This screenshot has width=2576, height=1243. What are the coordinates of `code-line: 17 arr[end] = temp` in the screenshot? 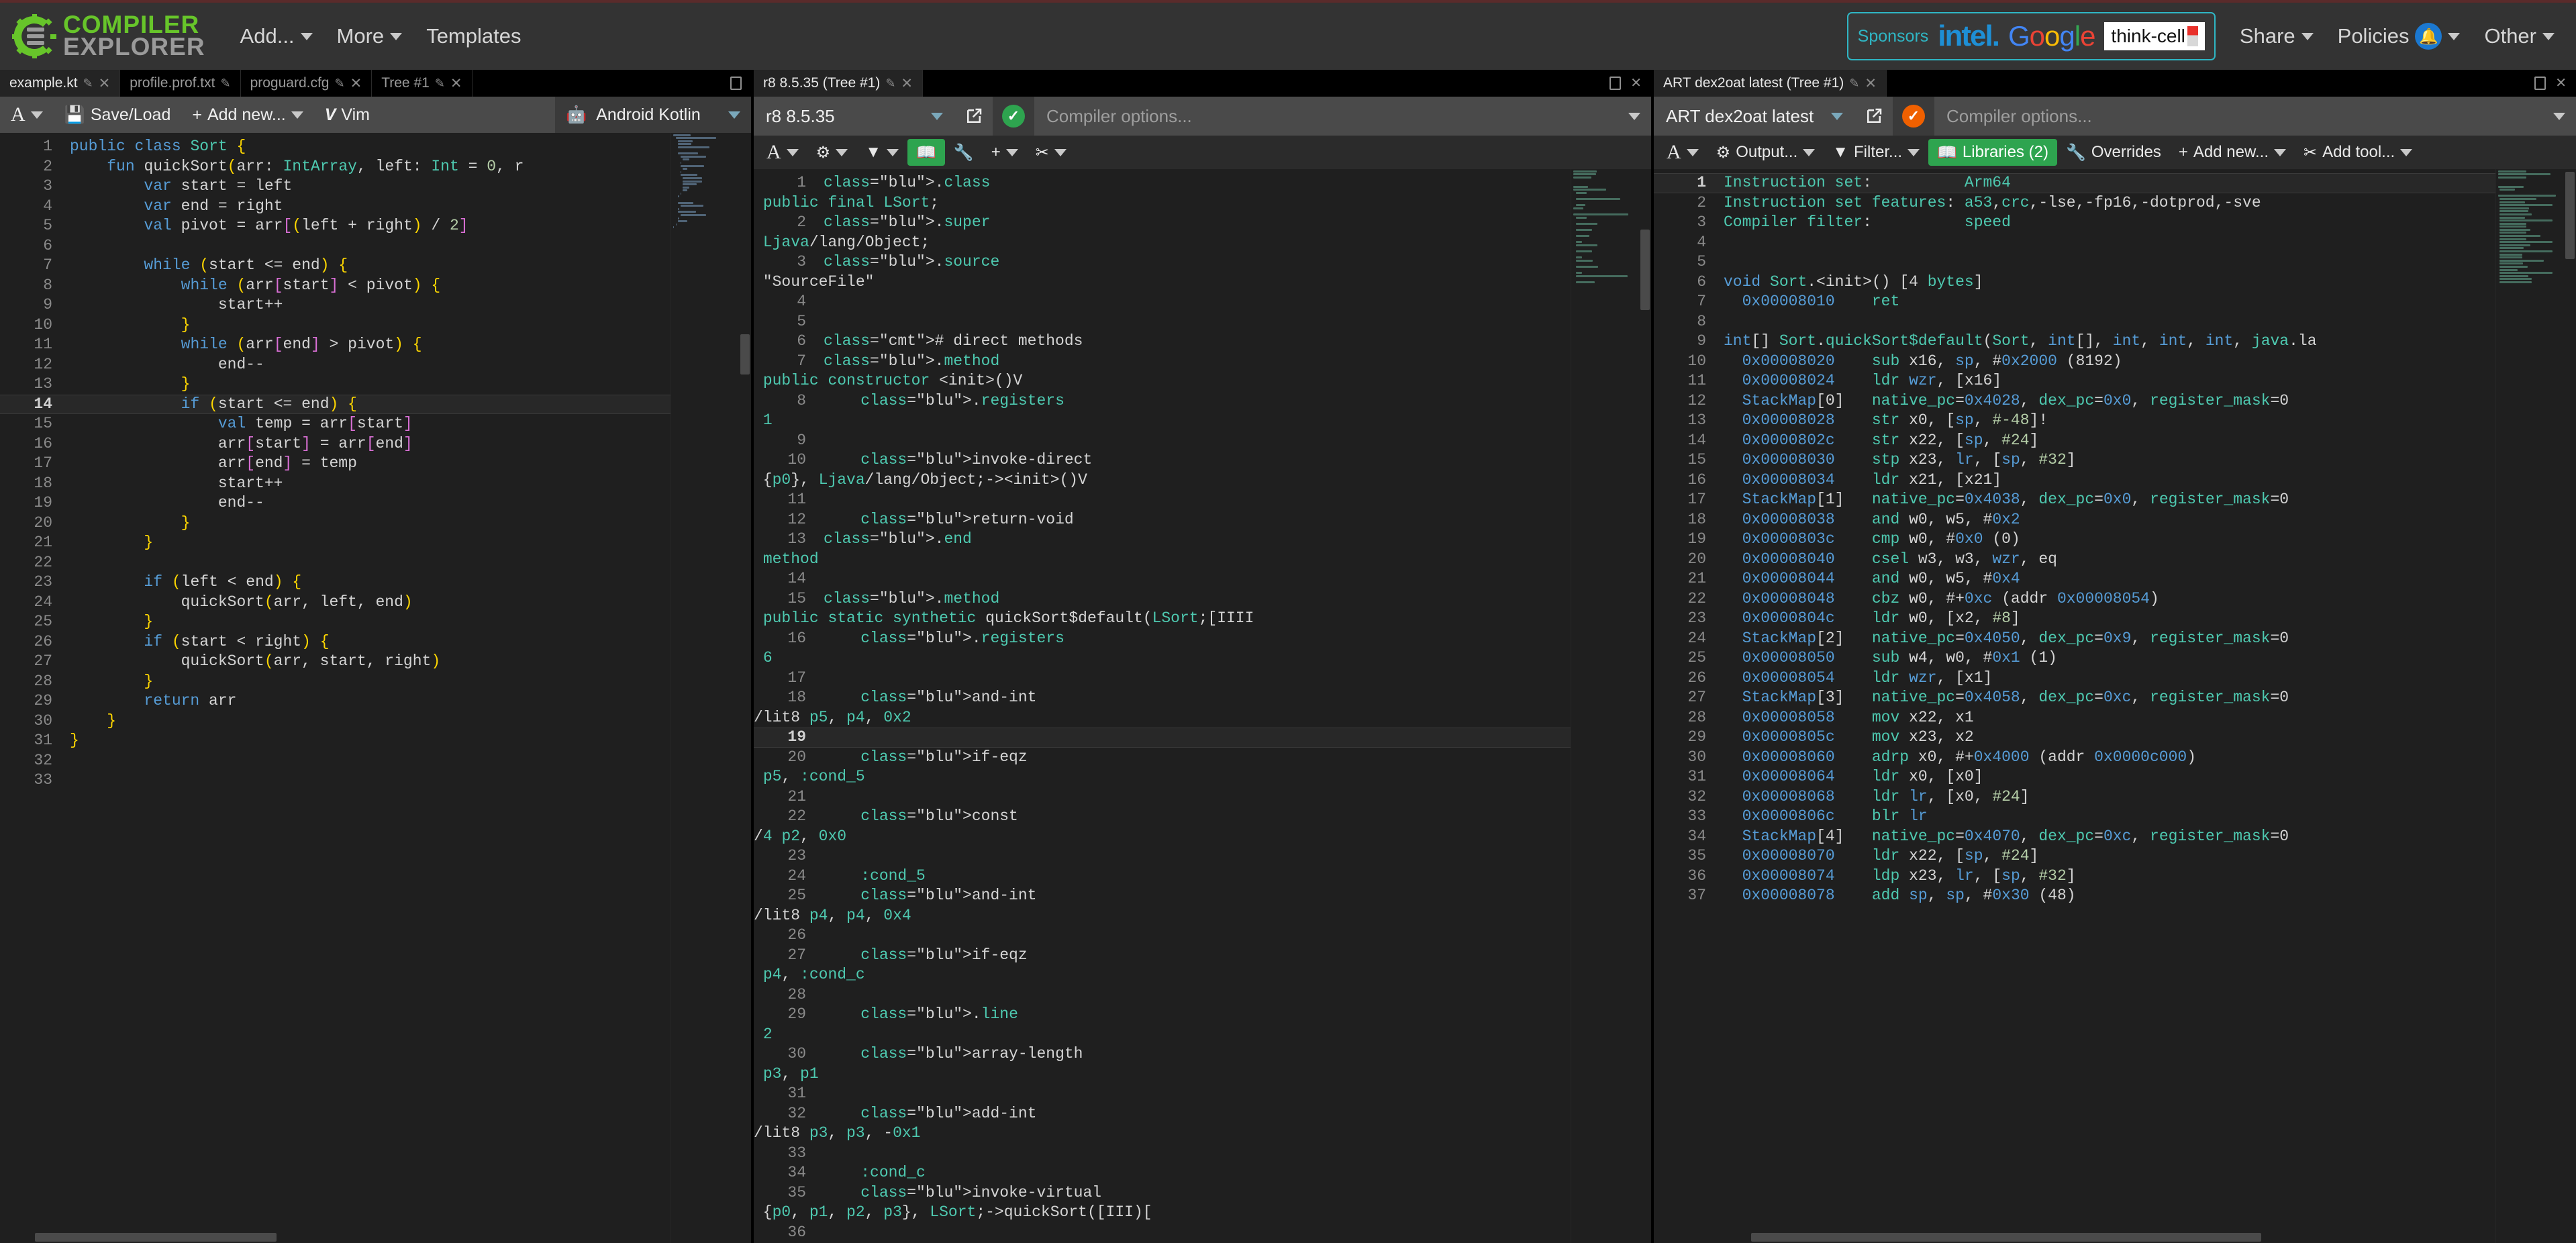 It's located at (335, 464).